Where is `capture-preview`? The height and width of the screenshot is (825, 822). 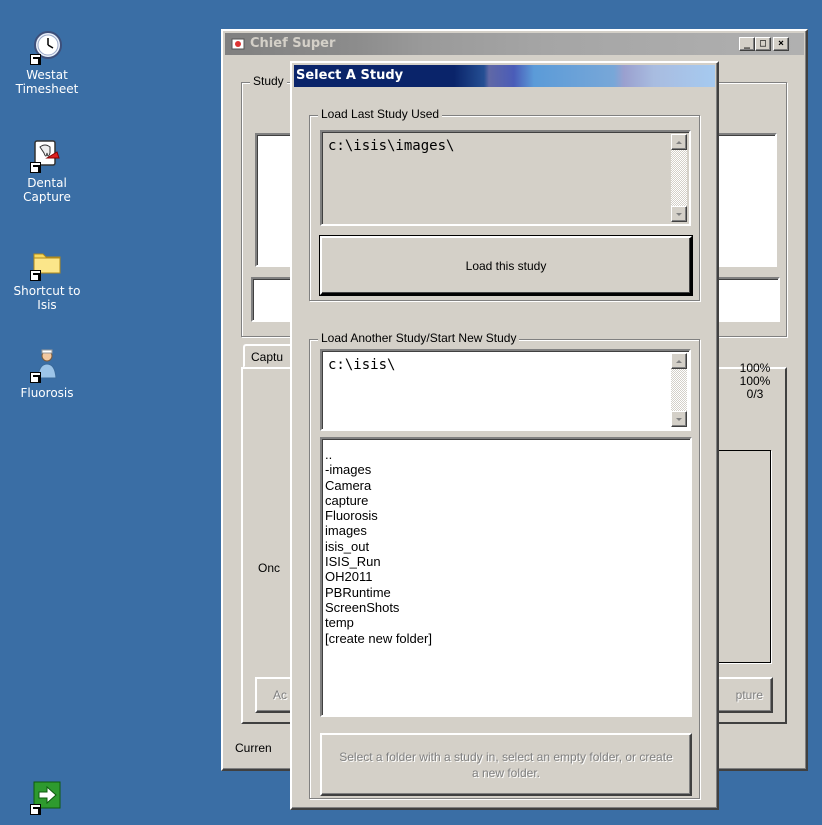 capture-preview is located at coordinates (741, 556).